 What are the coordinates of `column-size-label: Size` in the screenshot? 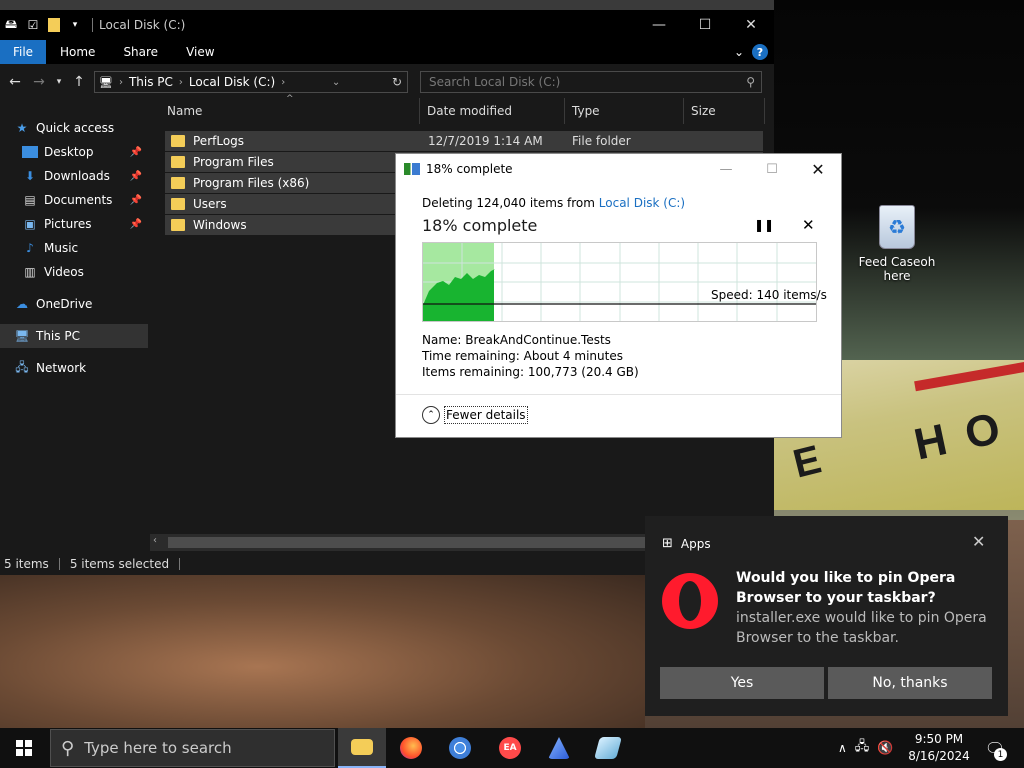 It's located at (703, 111).